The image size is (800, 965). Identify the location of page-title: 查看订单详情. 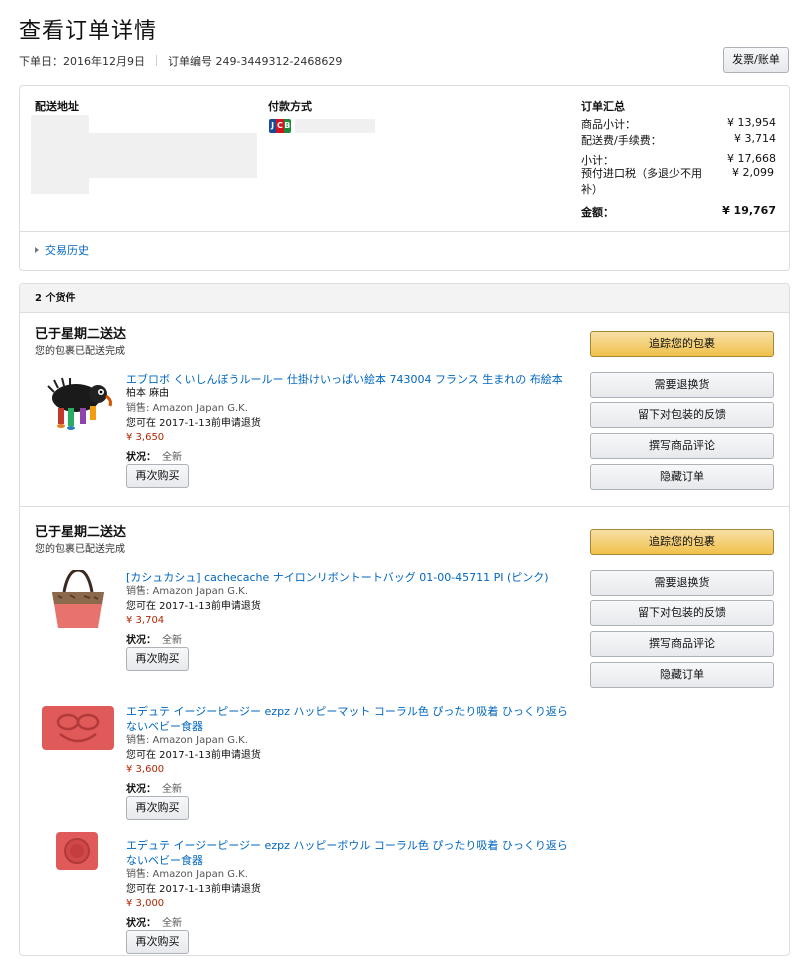
(88, 31).